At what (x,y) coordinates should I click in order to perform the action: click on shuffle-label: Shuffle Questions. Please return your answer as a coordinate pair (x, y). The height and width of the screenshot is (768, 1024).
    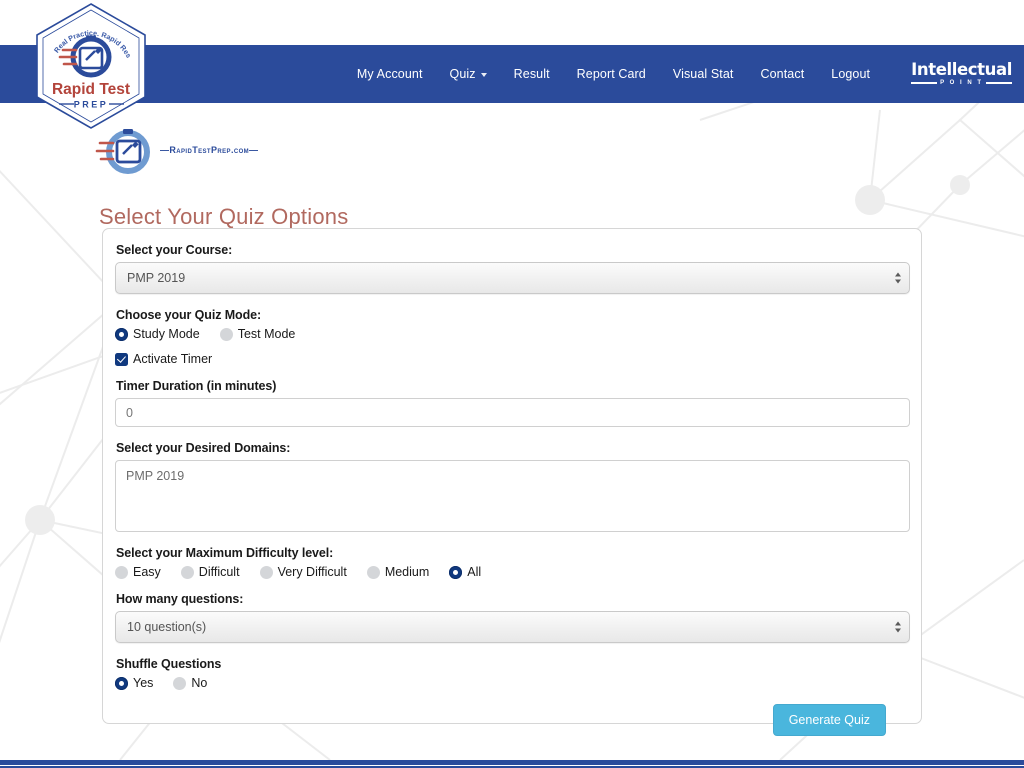
    Looking at the image, I should click on (169, 664).